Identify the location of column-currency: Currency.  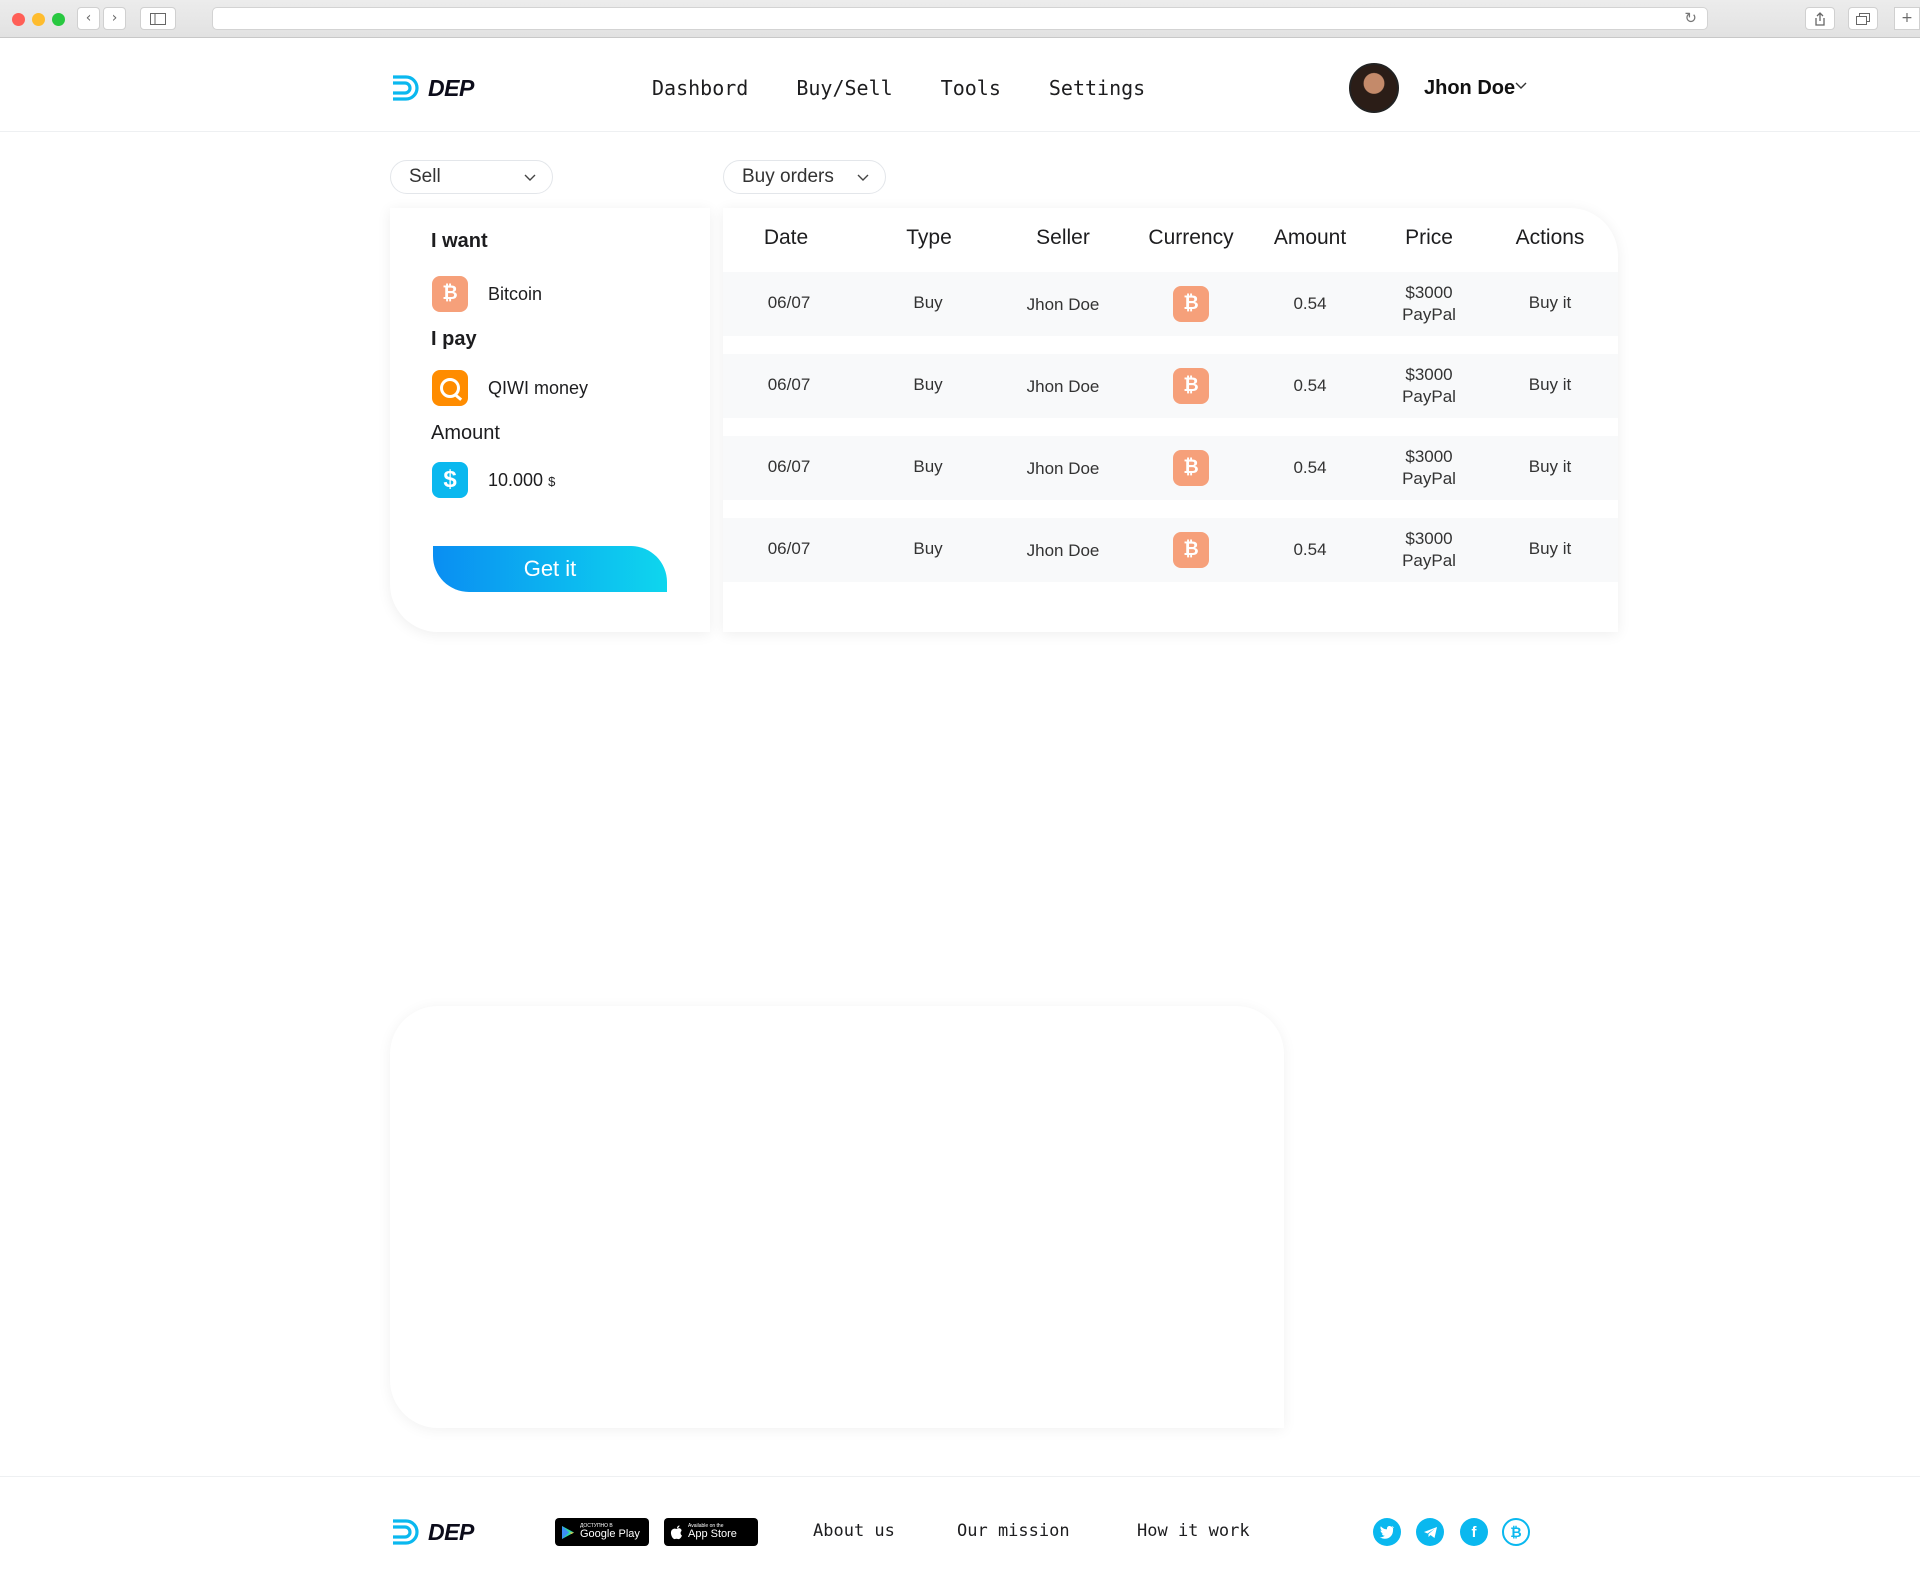
(1191, 237).